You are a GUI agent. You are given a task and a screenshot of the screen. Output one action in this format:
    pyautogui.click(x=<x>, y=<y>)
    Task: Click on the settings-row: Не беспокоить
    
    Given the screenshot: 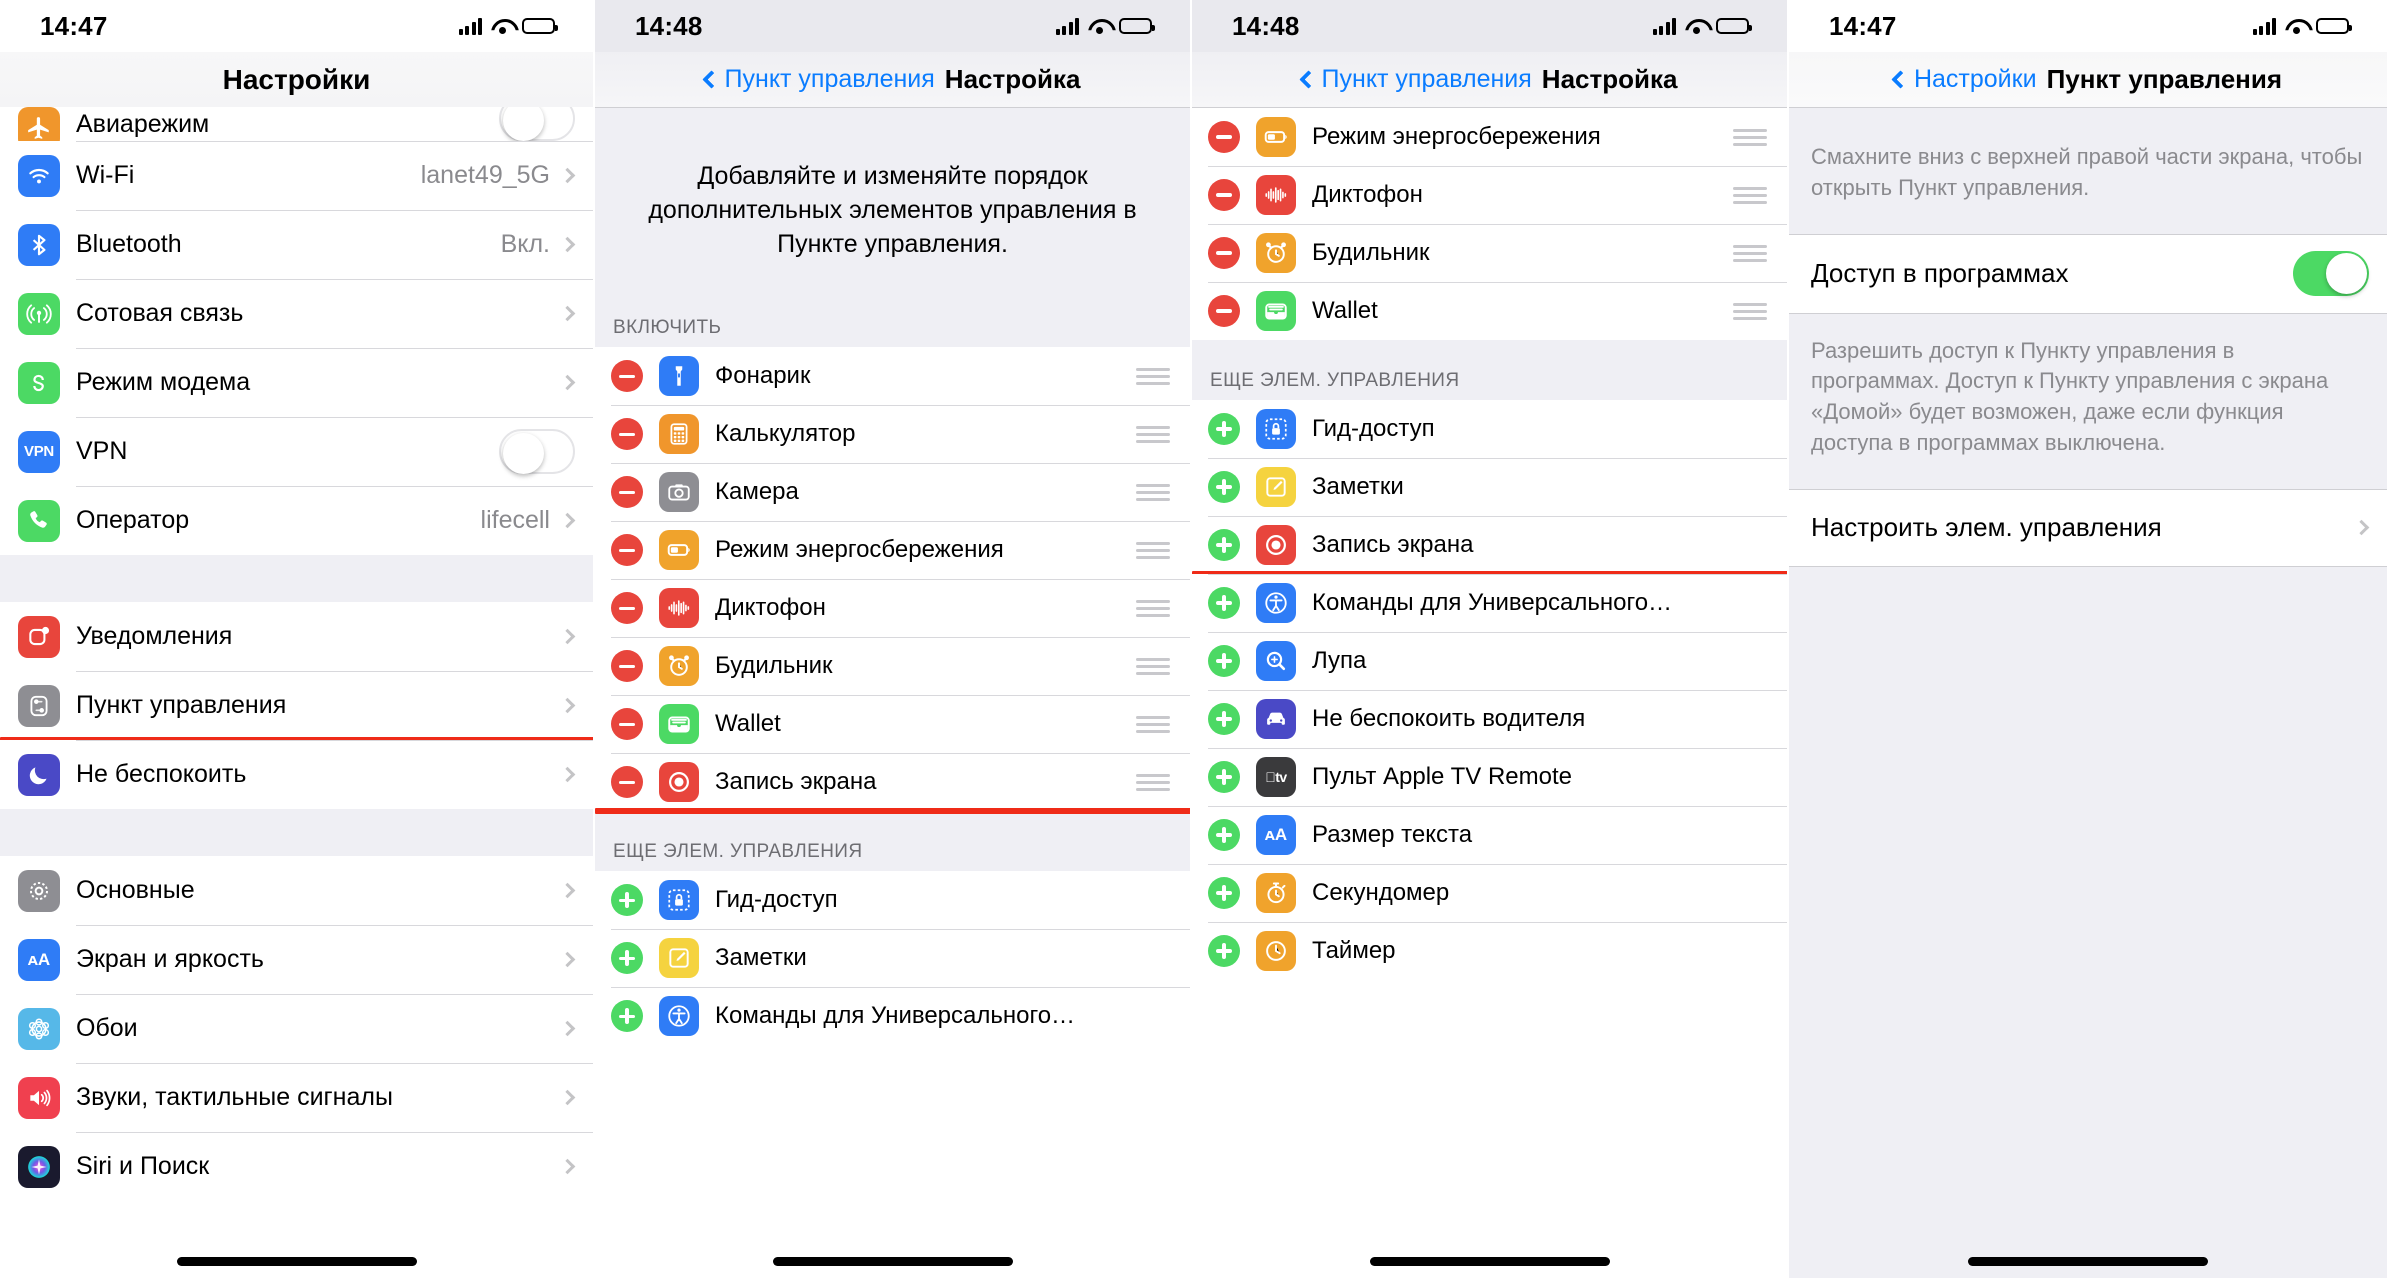 What is the action you would take?
    pyautogui.click(x=296, y=774)
    